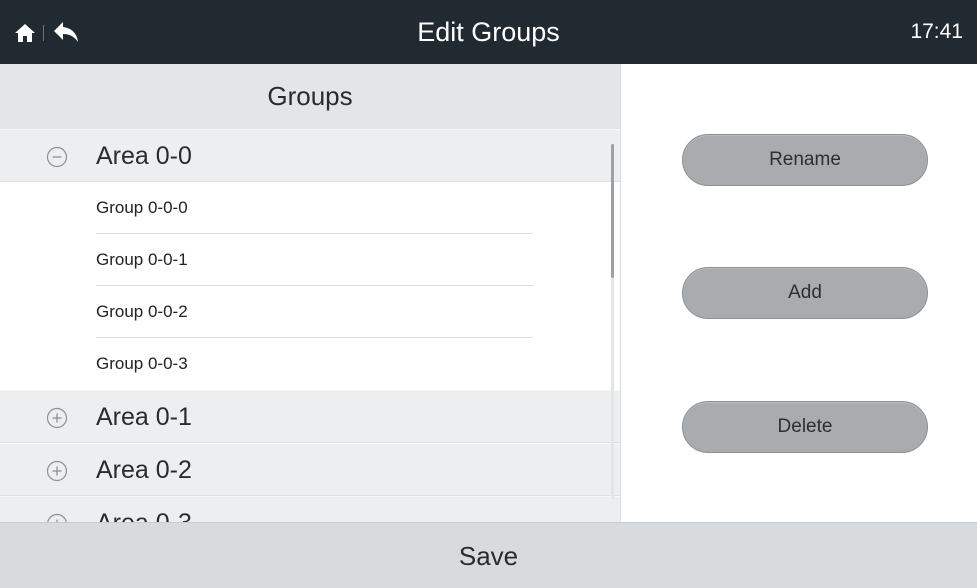  Describe the element at coordinates (310, 469) in the screenshot. I see `area-row: Area 0-2` at that location.